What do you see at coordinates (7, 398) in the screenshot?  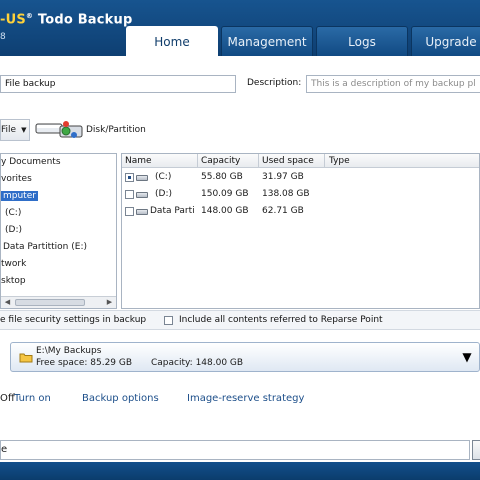 I see `schedule-state-label: Off` at bounding box center [7, 398].